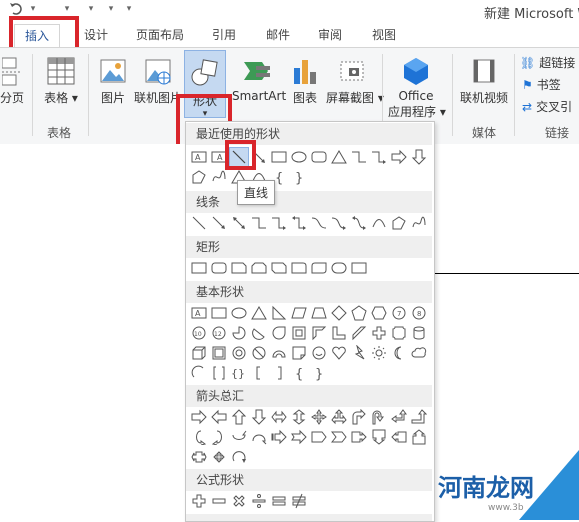  I want to click on diamond-shape, so click(339, 313).